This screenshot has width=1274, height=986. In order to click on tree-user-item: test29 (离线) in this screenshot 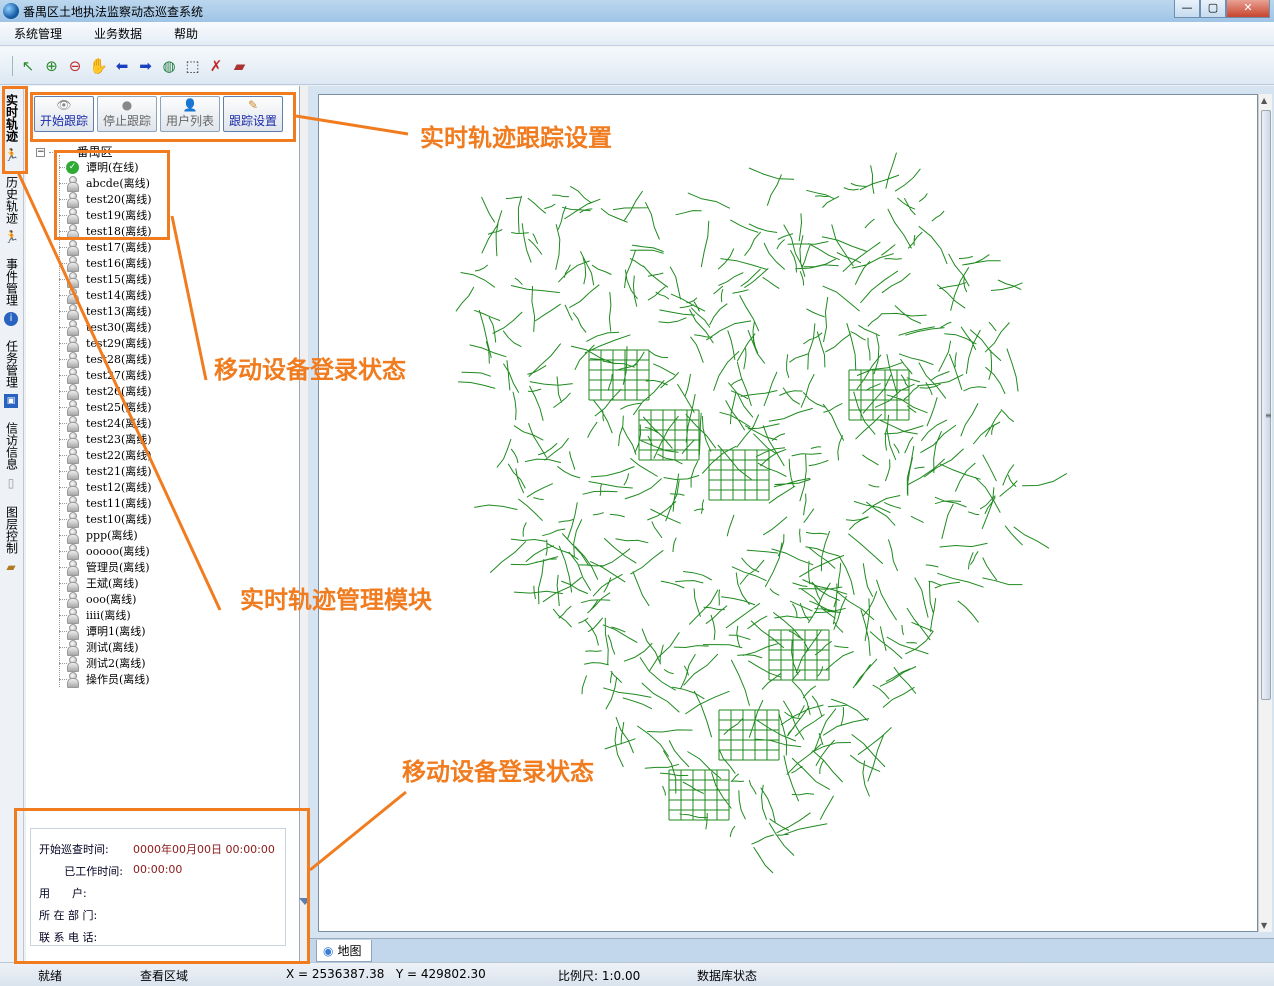, I will do `click(105, 343)`.